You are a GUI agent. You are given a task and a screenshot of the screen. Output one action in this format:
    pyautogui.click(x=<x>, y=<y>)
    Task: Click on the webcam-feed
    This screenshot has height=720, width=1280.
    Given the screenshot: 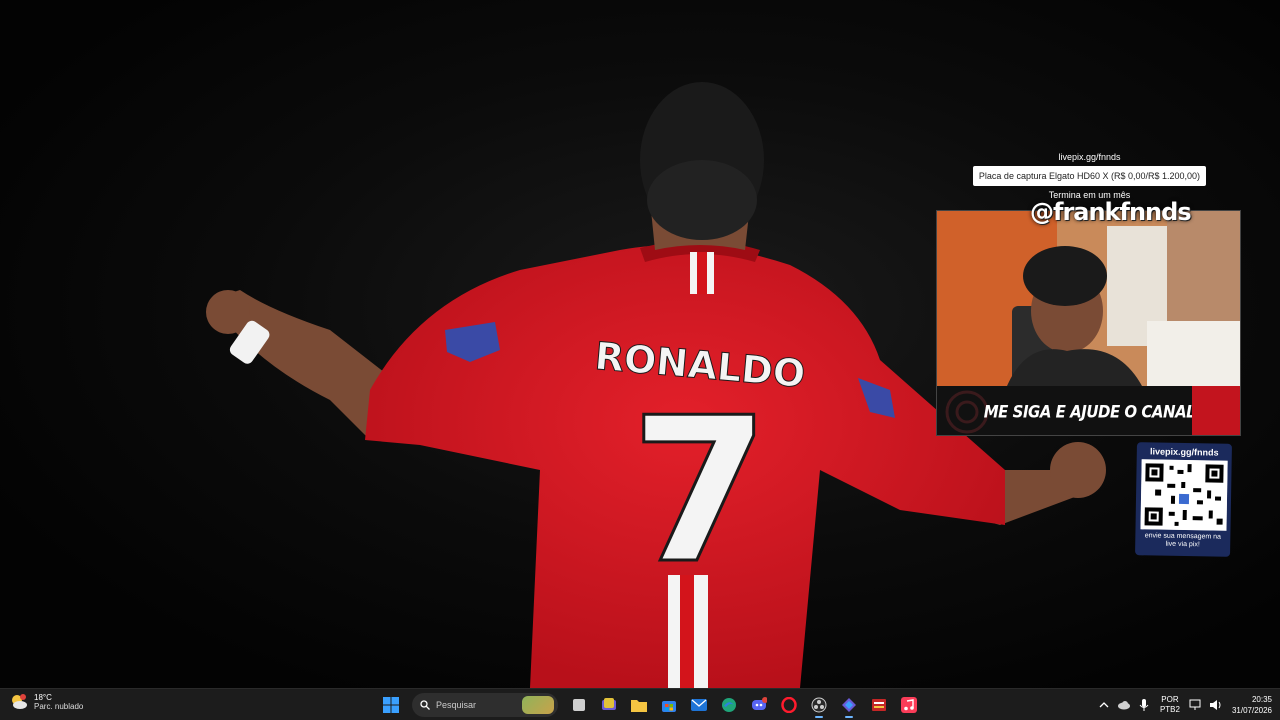 What is the action you would take?
    pyautogui.click(x=1088, y=298)
    